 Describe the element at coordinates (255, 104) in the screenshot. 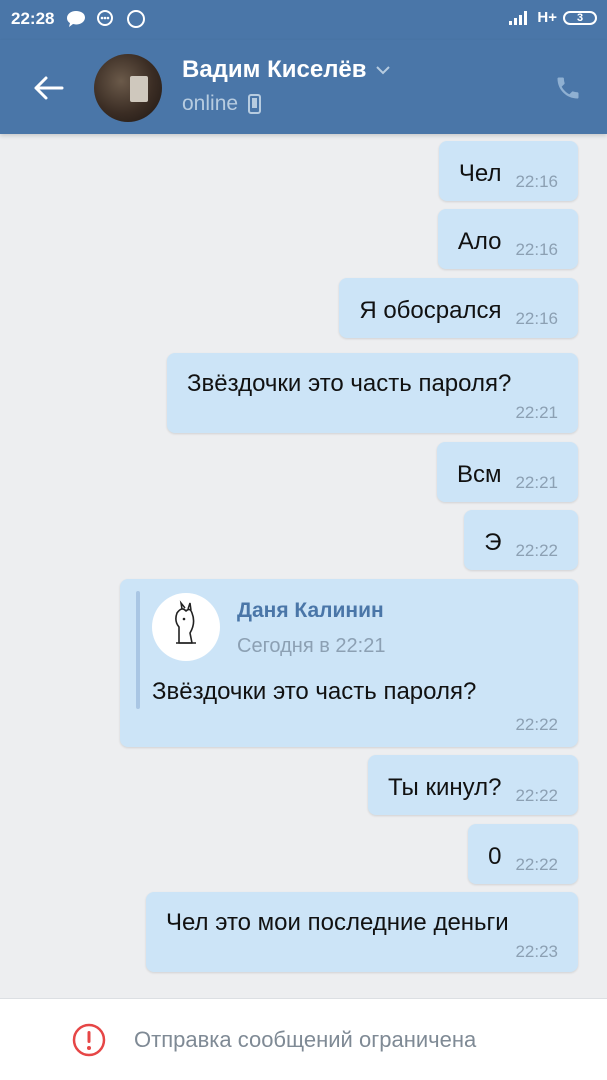

I see `mobile-device-icon` at that location.